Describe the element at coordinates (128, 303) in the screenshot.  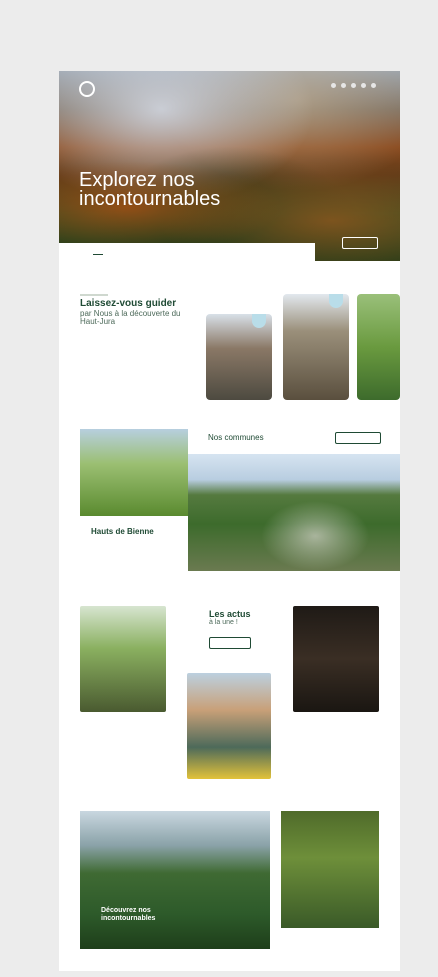
I see `intro-title: Laissez-vous guider` at that location.